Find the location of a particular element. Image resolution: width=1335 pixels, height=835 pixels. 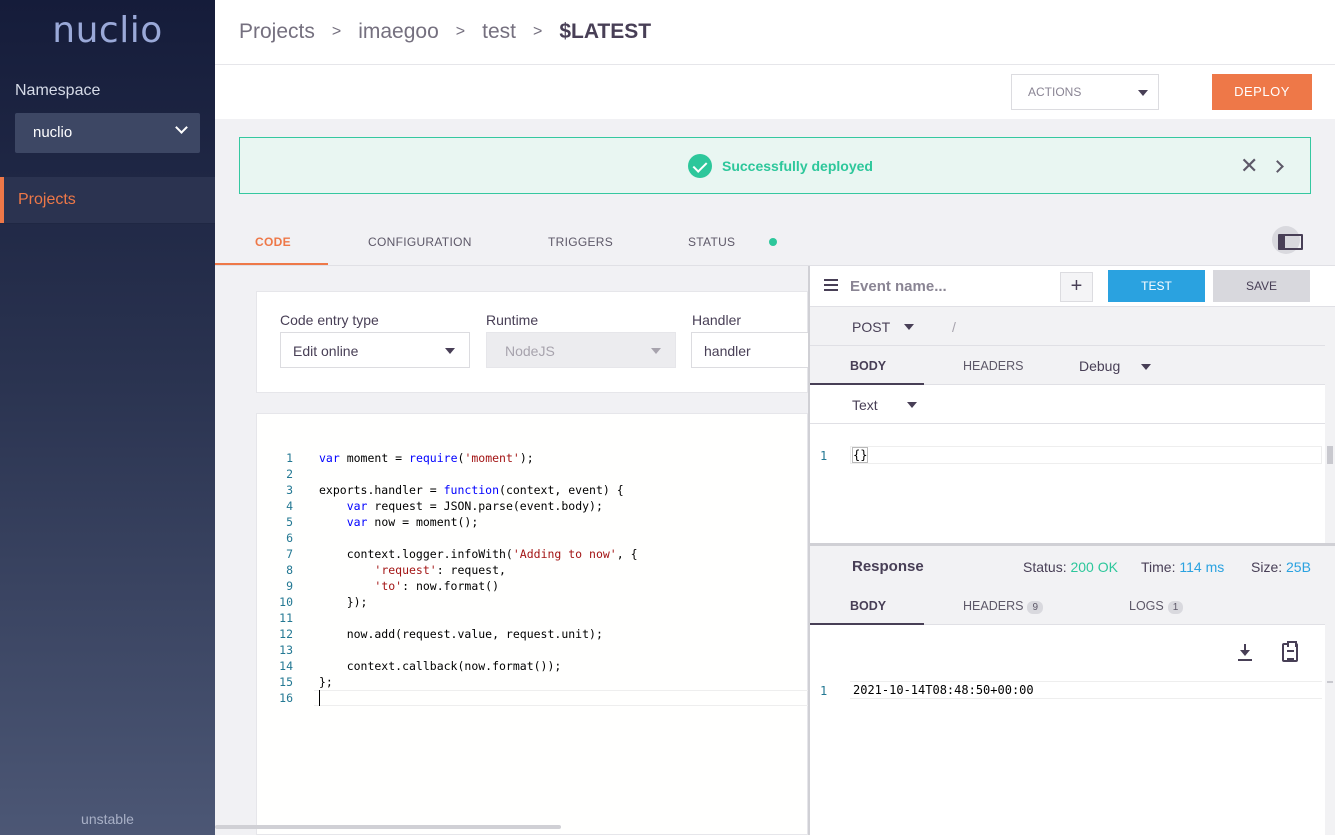

header: Projects > imaegoo > test > $LATEST is located at coordinates (775, 32).